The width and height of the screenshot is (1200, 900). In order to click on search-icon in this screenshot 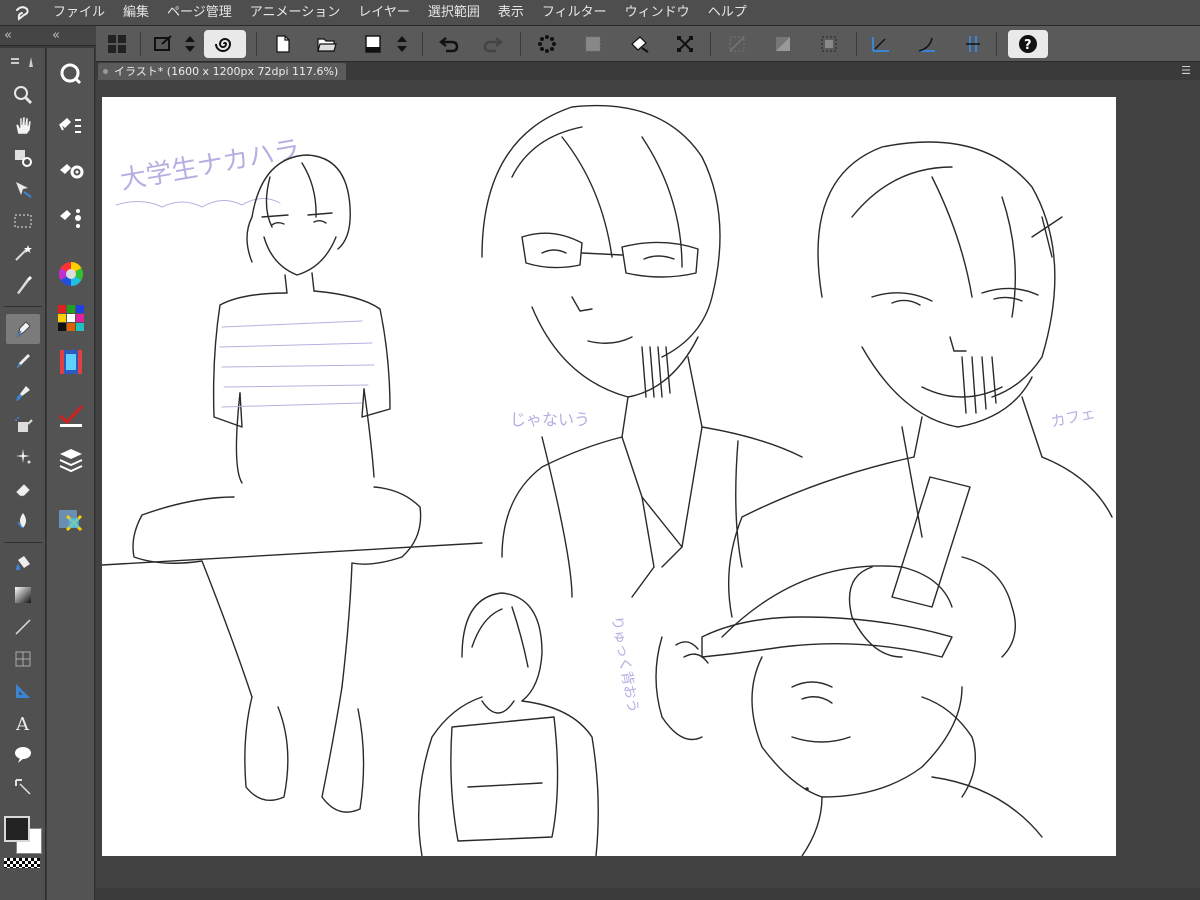, I will do `click(71, 74)`.